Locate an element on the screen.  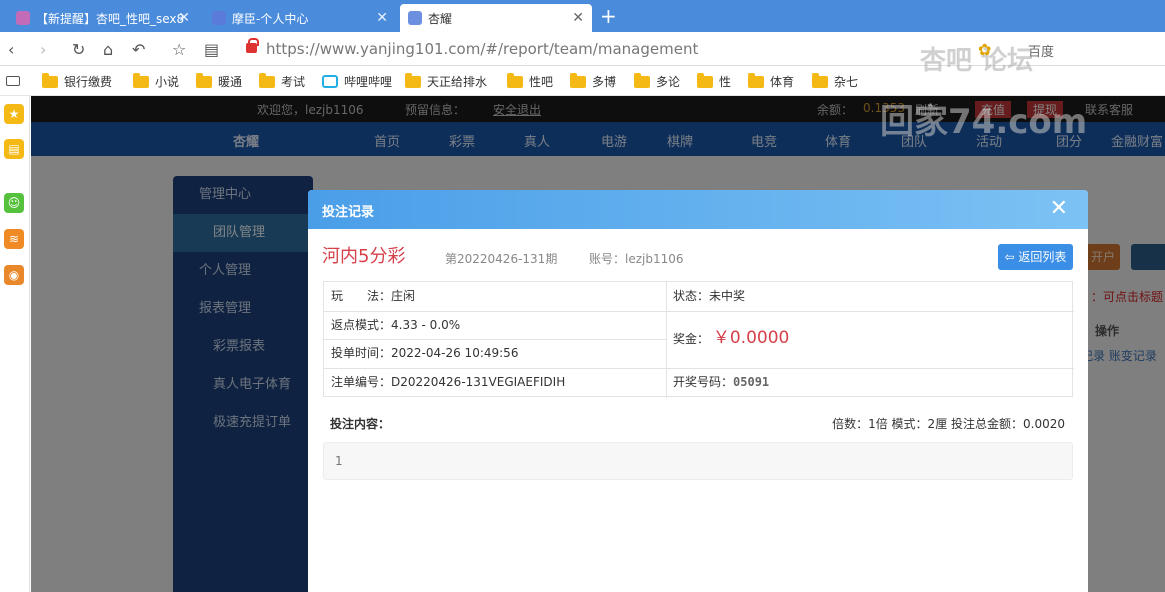
bookmark-label: 天正给排水 is located at coordinates (457, 82).